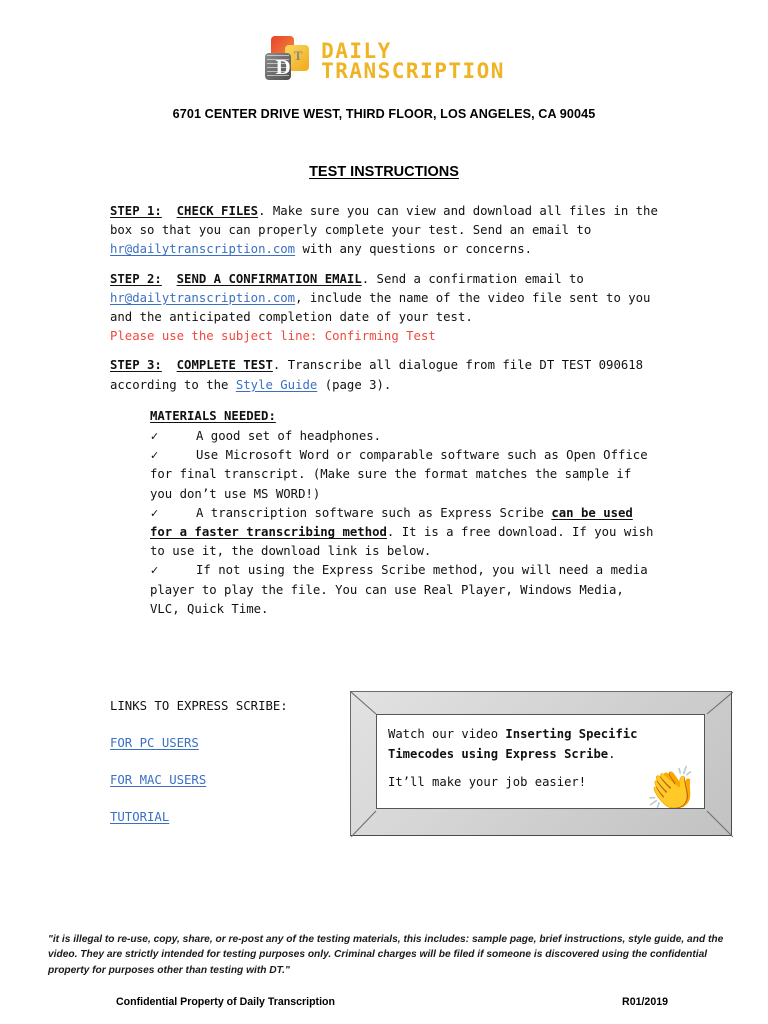 The width and height of the screenshot is (768, 1024). I want to click on page-title: TEST INSTRUCTIONS, so click(384, 172).